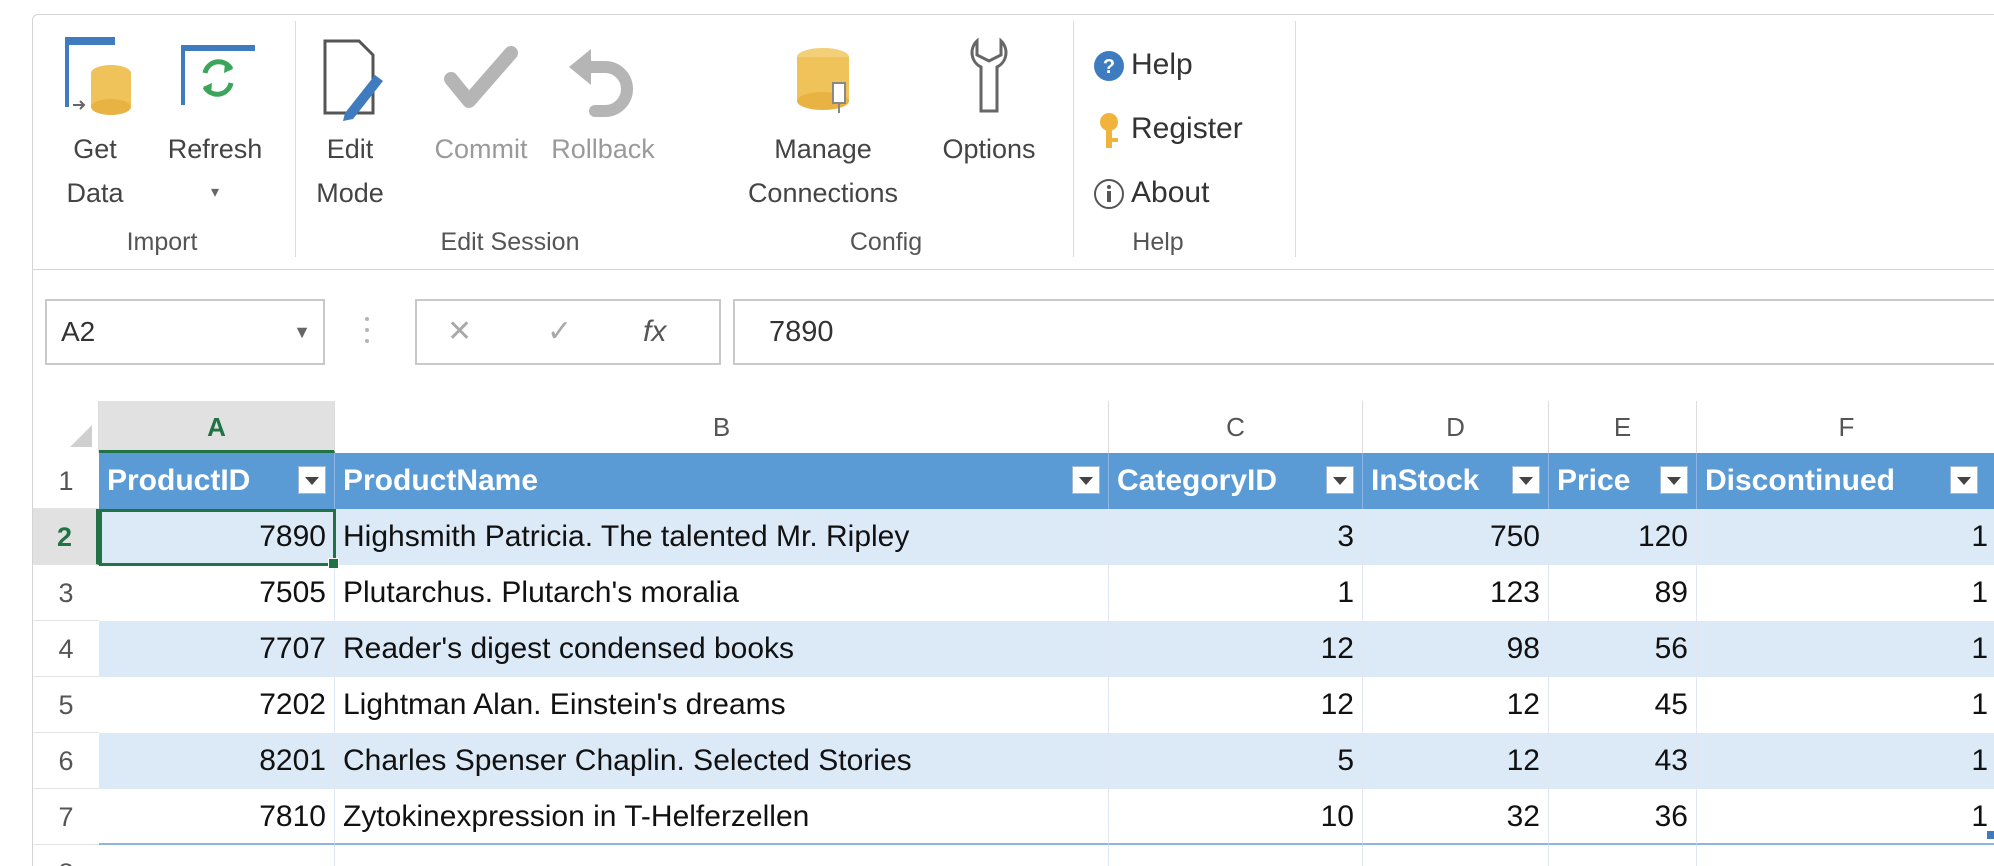  What do you see at coordinates (217, 427) in the screenshot?
I see `column-header-a: A` at bounding box center [217, 427].